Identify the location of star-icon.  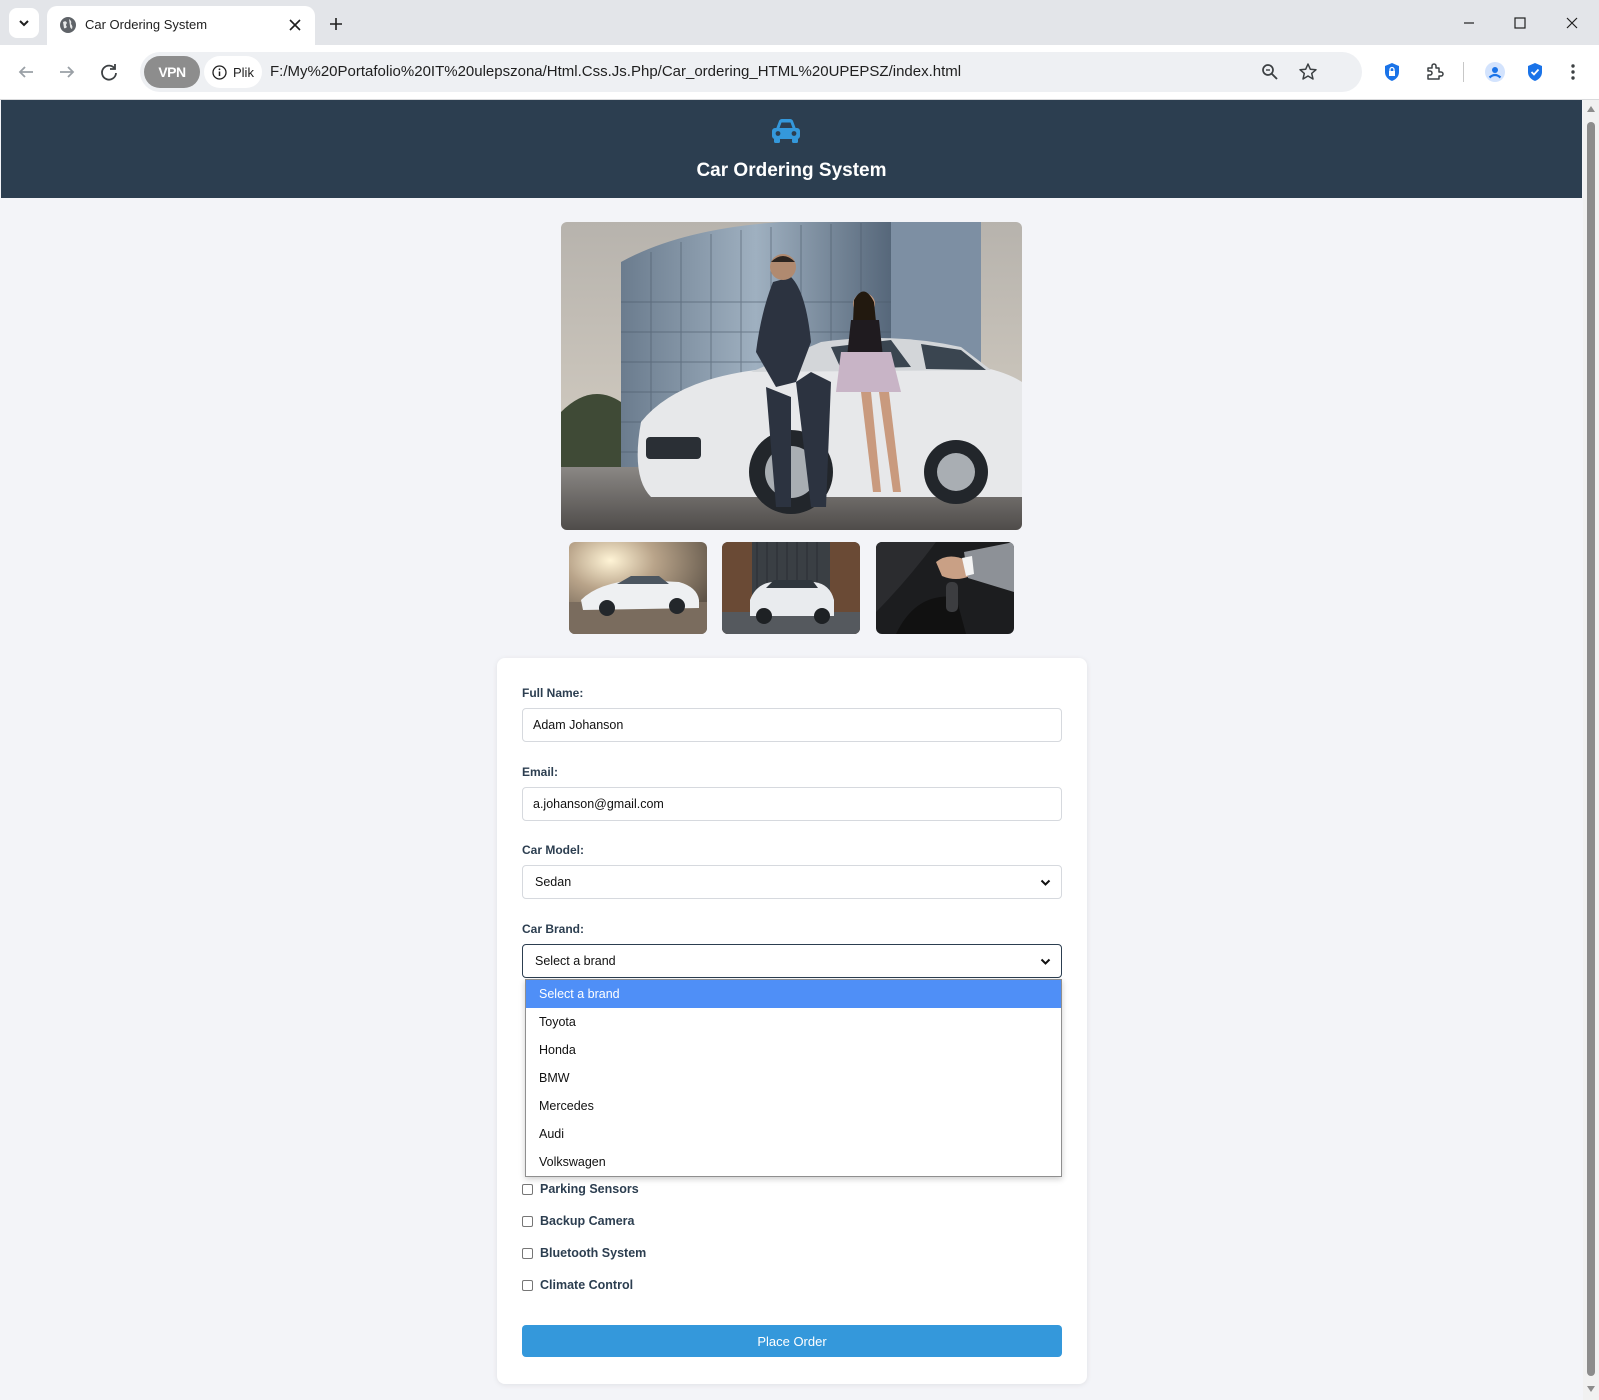
(1308, 71).